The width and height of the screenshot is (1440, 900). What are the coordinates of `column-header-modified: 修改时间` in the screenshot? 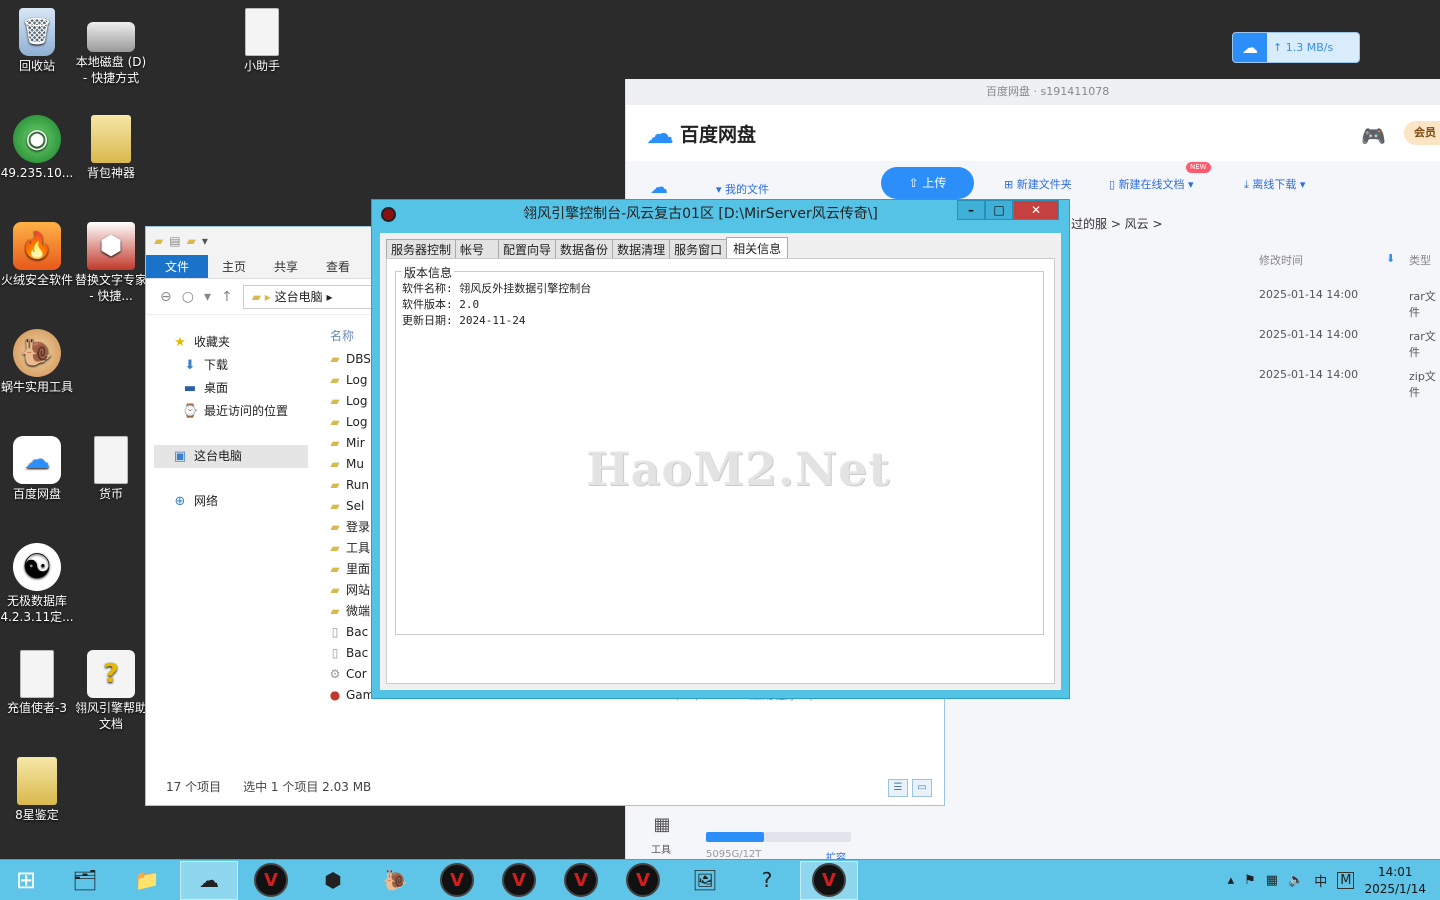 It's located at (1281, 260).